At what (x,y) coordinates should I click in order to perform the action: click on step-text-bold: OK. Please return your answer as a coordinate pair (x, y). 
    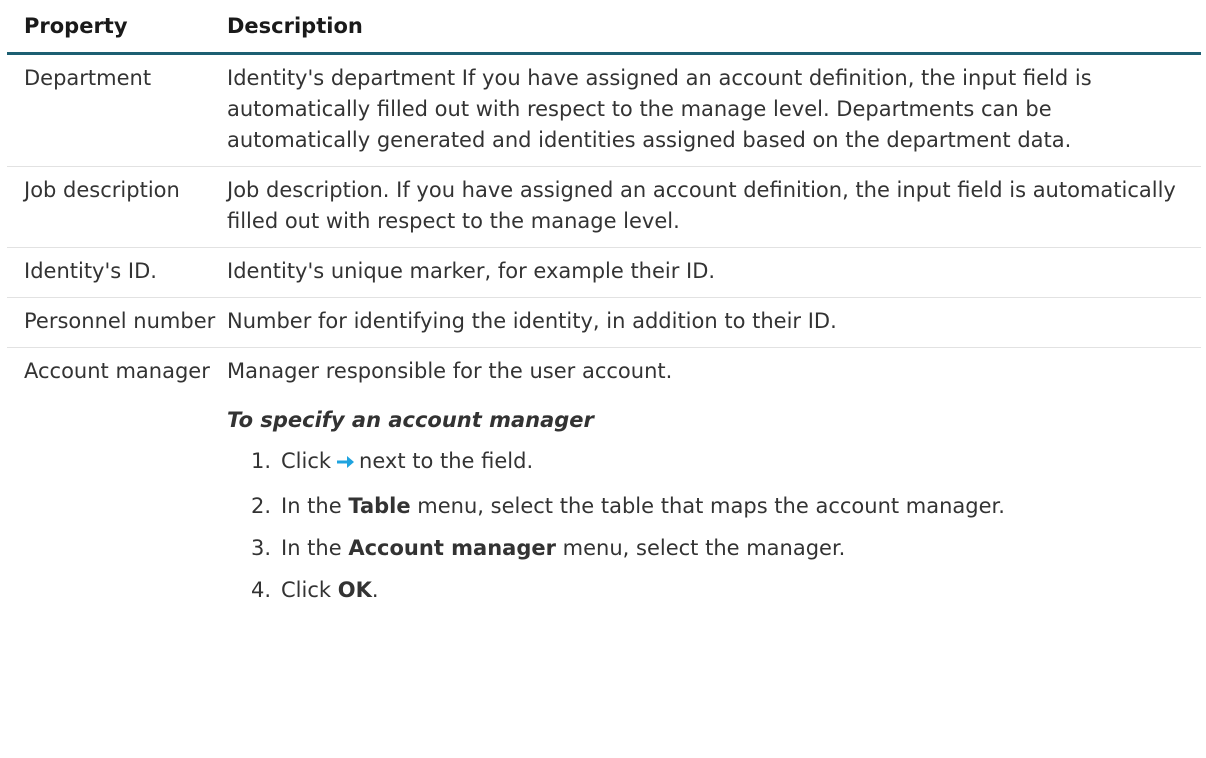
    Looking at the image, I should click on (354, 590).